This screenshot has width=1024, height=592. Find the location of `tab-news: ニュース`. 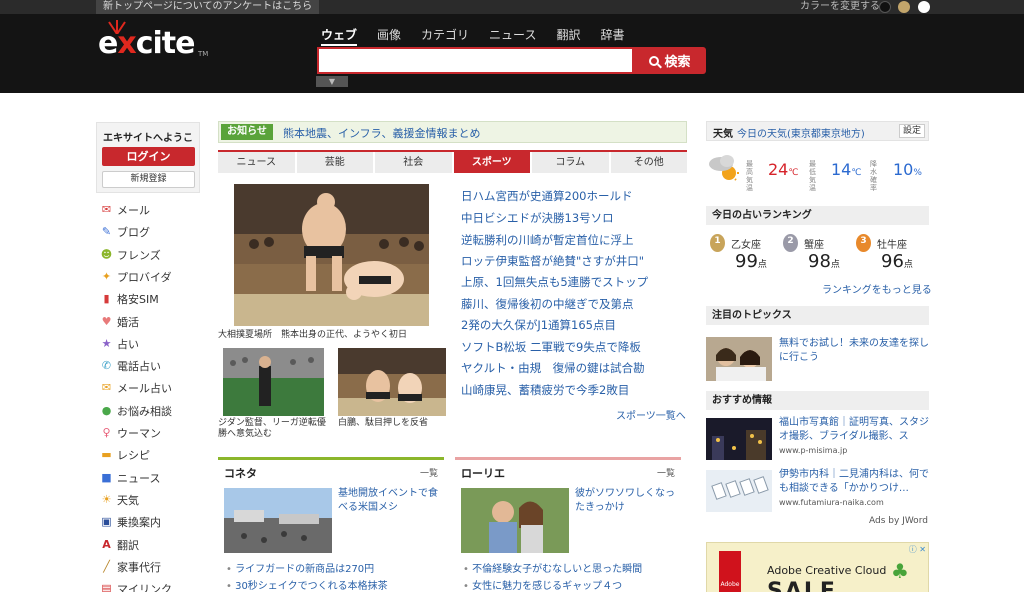

tab-news: ニュース is located at coordinates (257, 162).